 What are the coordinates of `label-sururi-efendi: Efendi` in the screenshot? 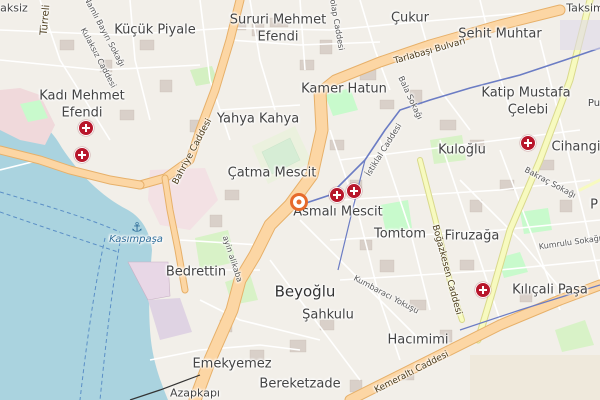 It's located at (278, 37).